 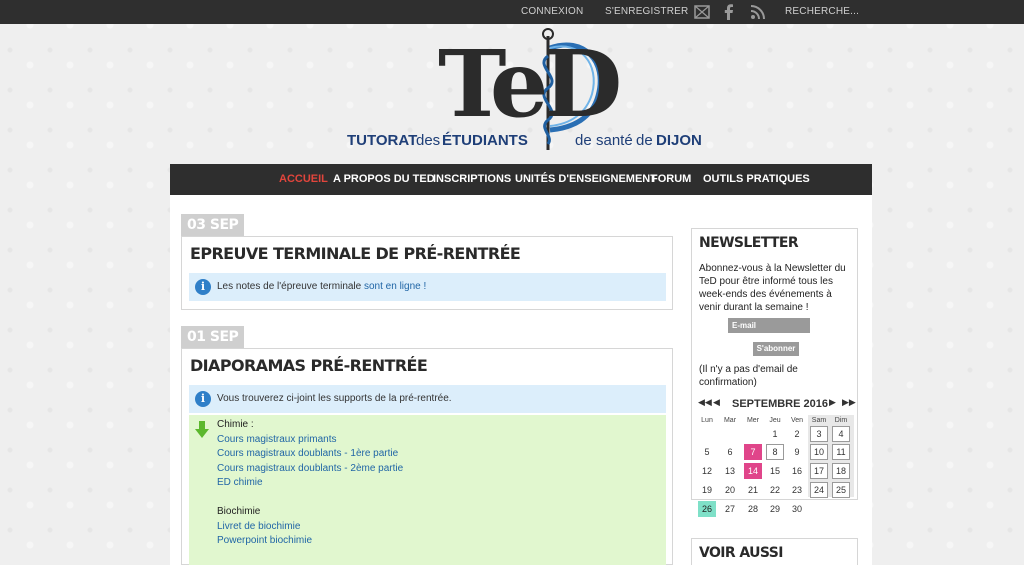 I want to click on download-link: Cours magistraux doublants - 2ème partie, so click(x=310, y=468).